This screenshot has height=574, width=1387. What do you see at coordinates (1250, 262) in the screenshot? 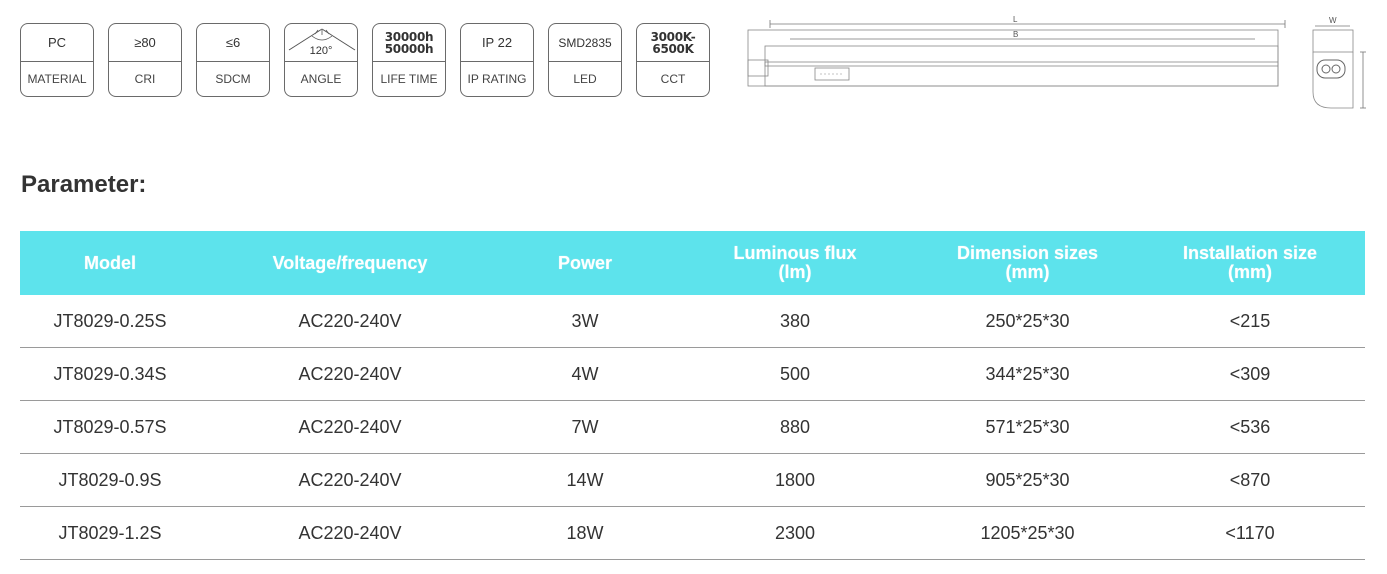
I see `header-installation: Installation size (mm)` at bounding box center [1250, 262].